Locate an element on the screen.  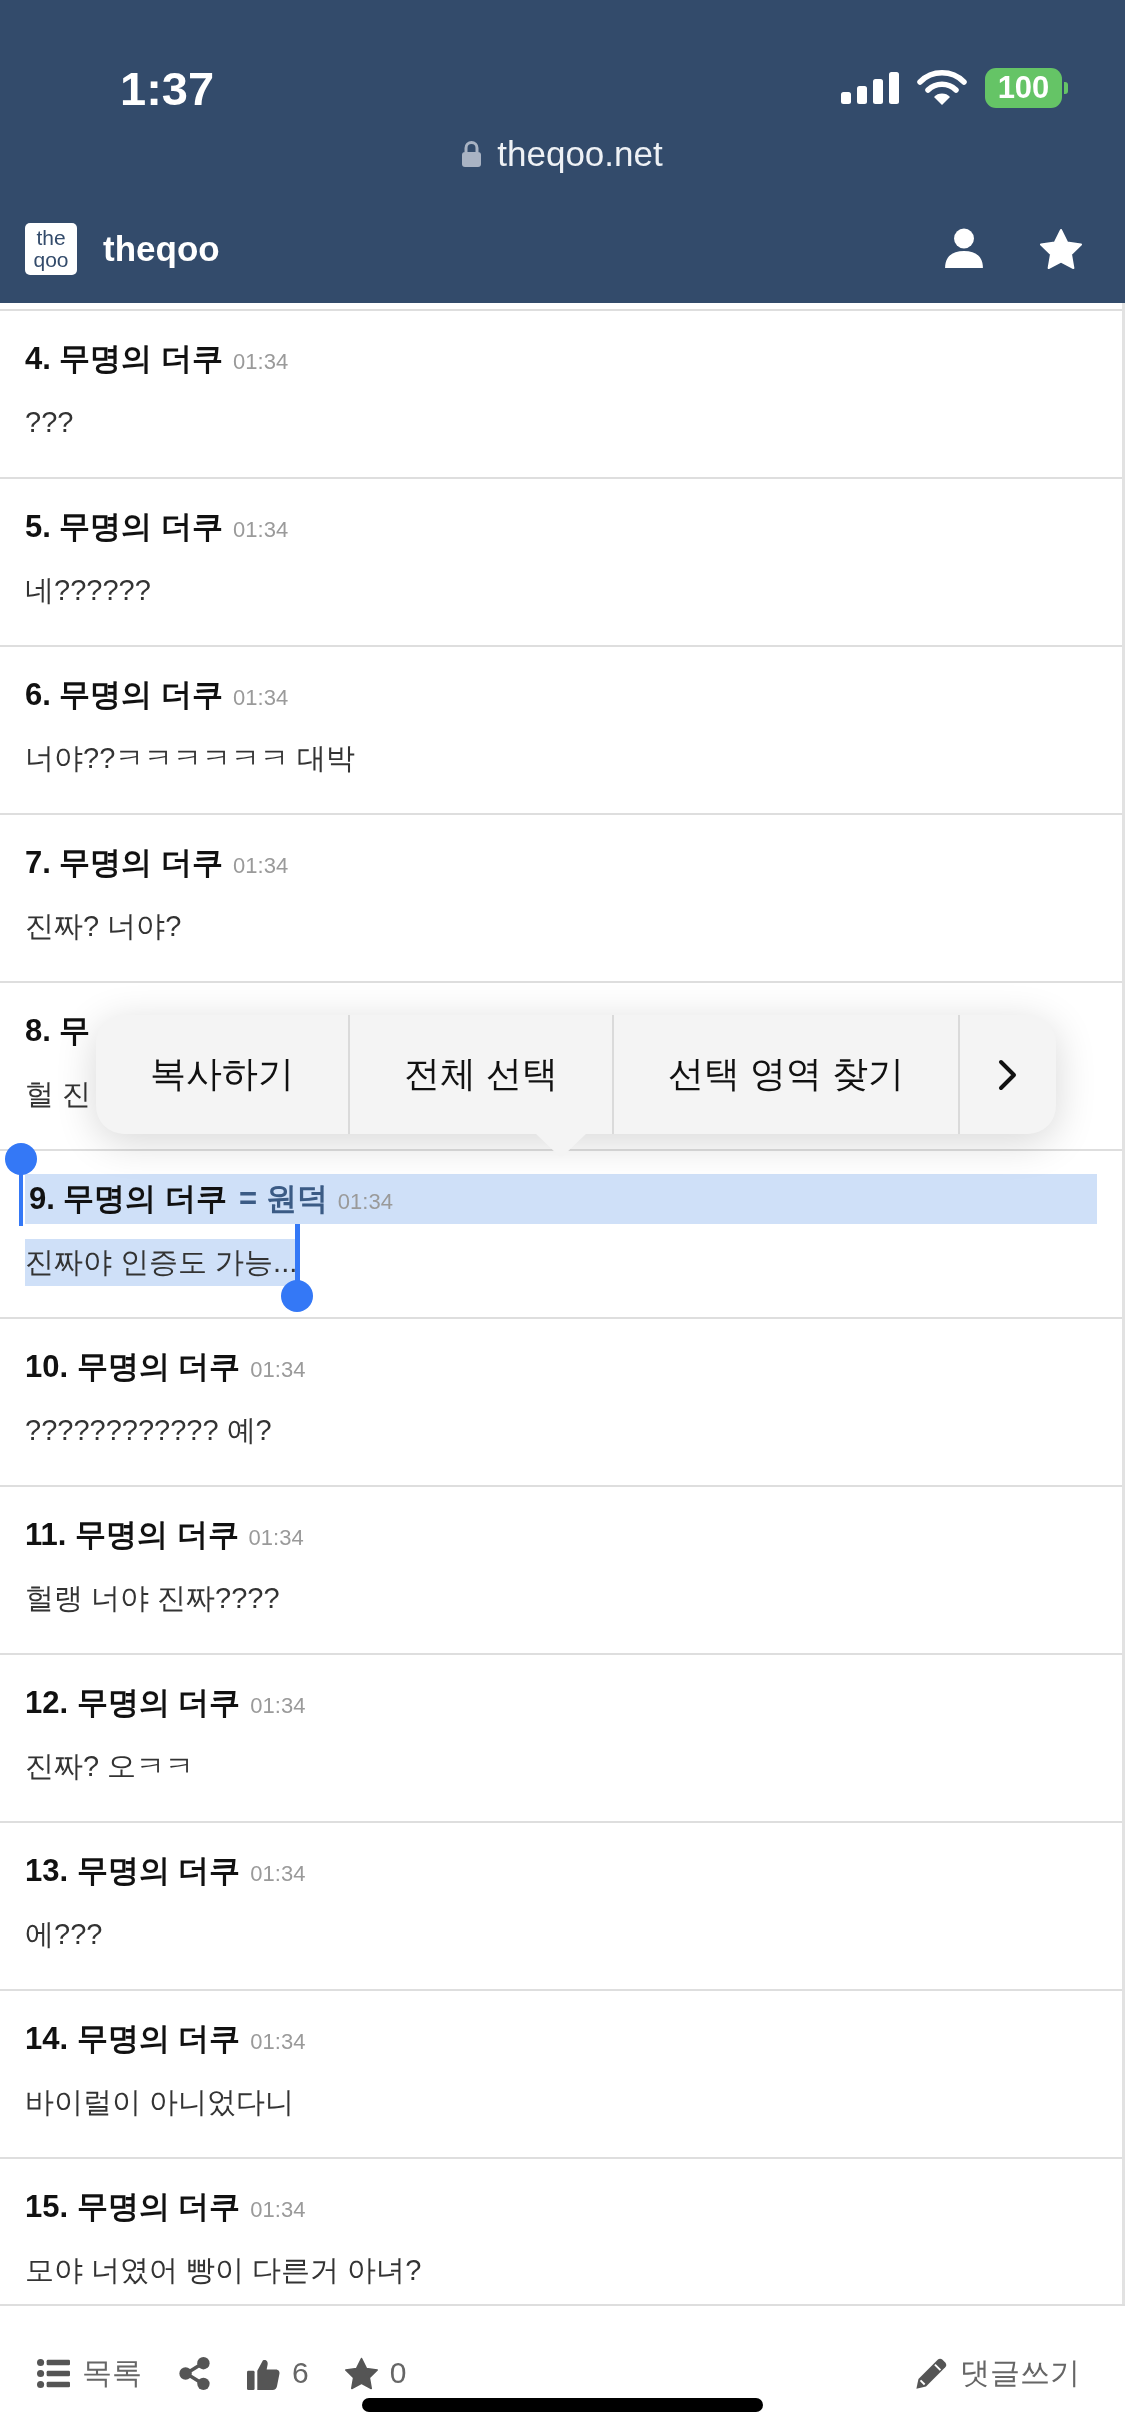
comment-author: 6. 무명의 더쿠 is located at coordinates (124, 695).